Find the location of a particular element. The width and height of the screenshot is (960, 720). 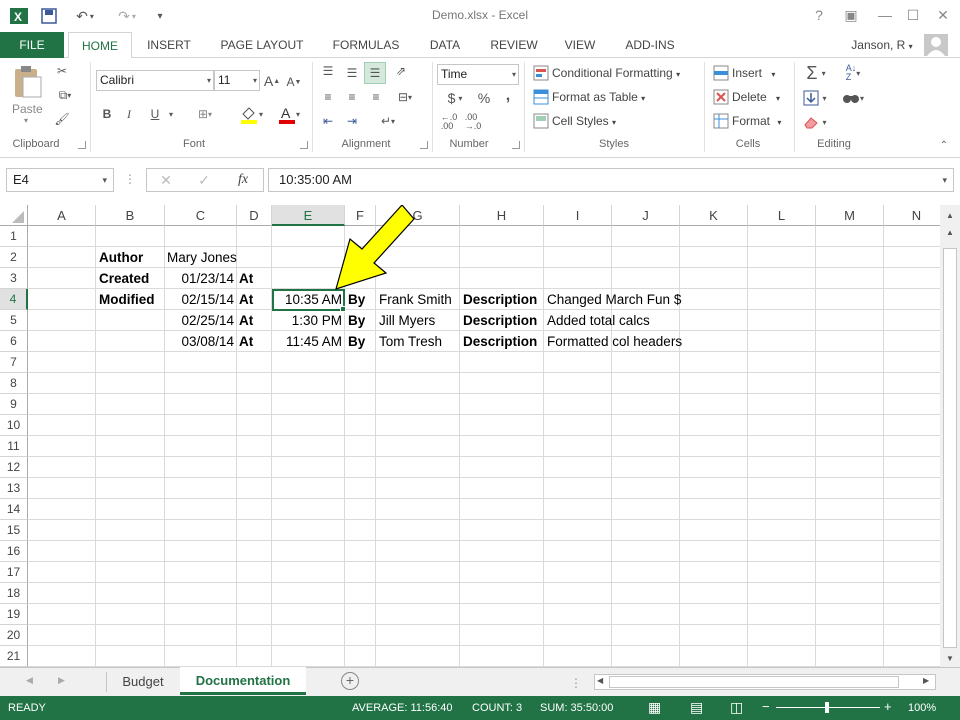

cell-c2: Mary Jones is located at coordinates (202, 257).